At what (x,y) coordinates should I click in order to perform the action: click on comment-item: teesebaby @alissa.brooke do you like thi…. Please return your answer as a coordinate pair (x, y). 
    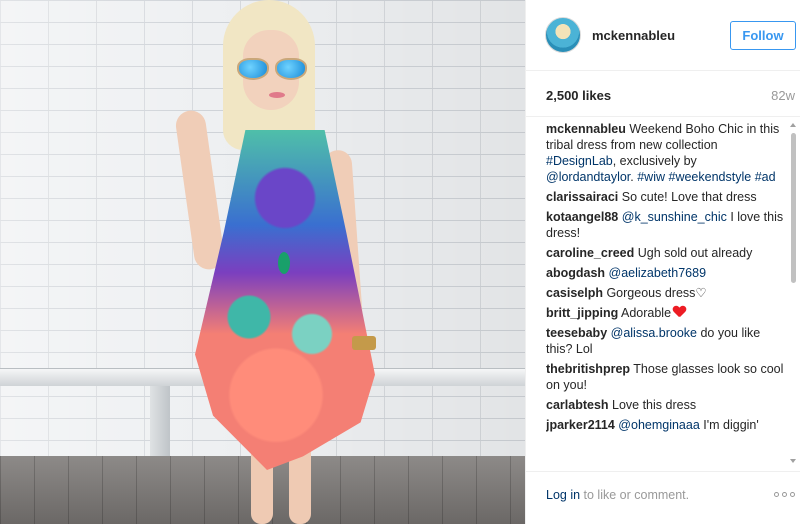
    Looking at the image, I should click on (666, 341).